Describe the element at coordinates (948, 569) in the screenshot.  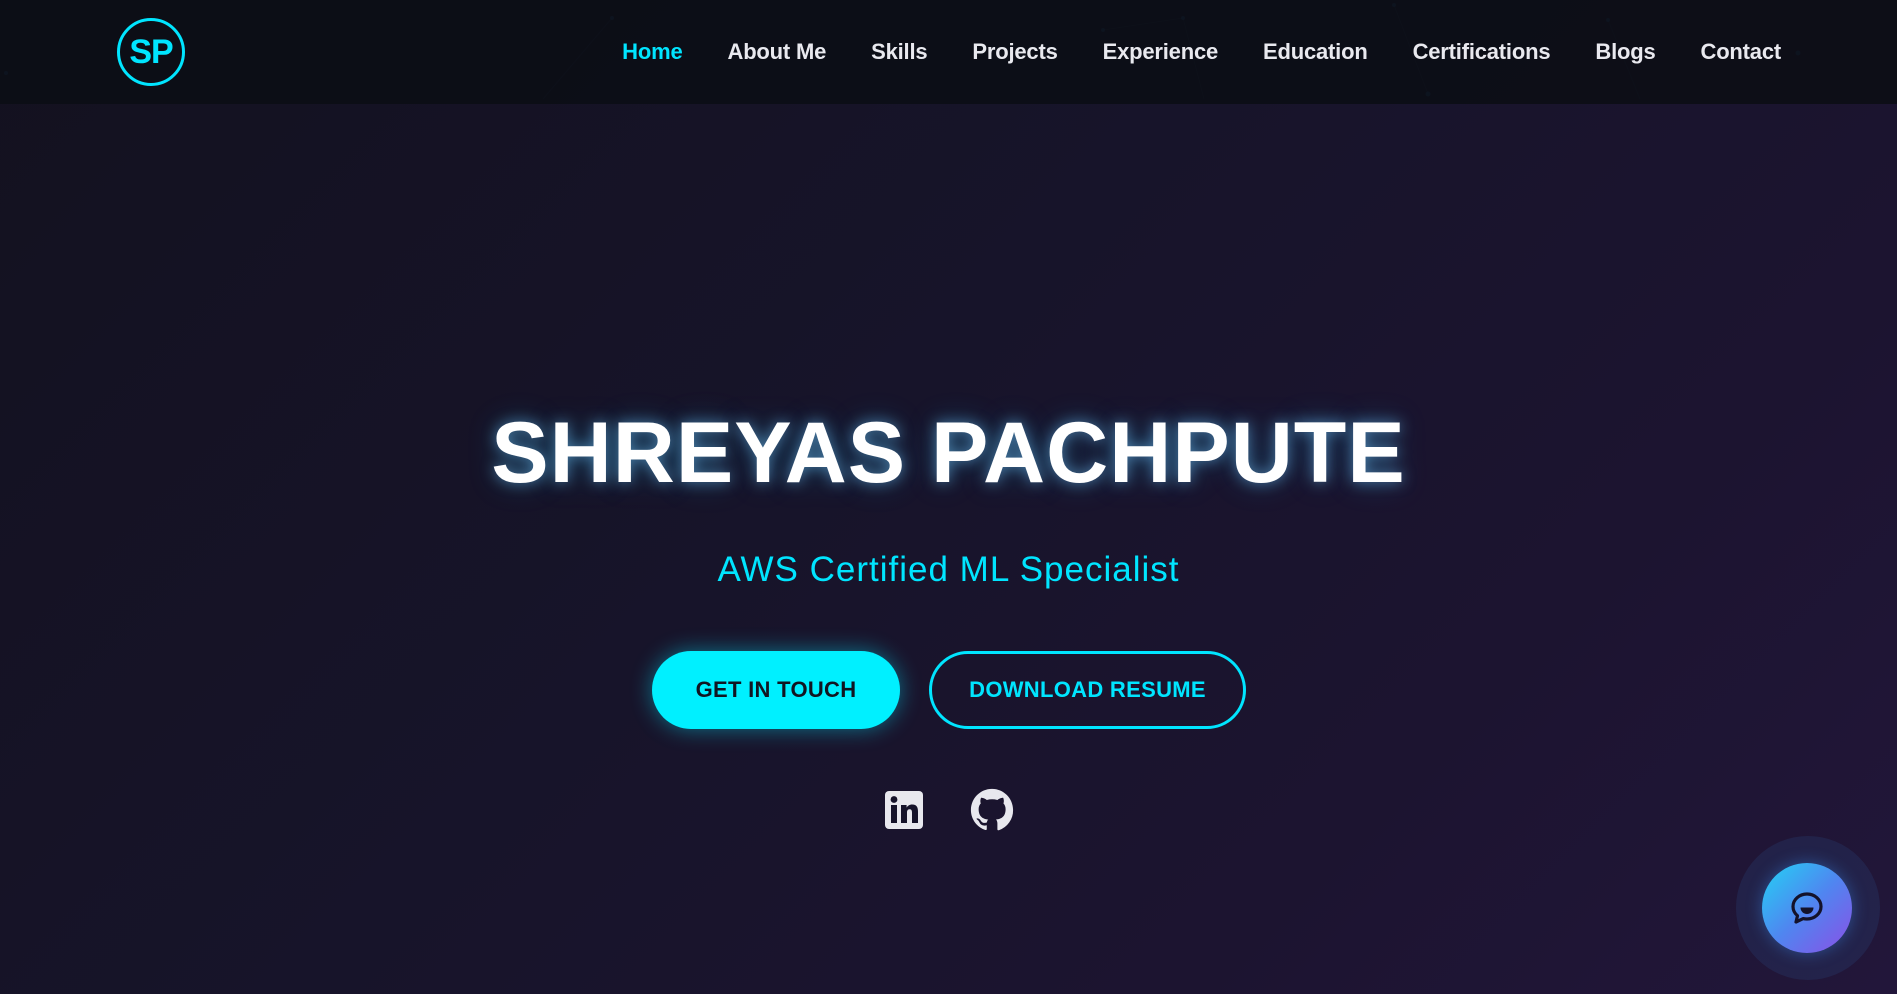
I see `hero-subtitle: AWS Certified ML Specialist` at that location.